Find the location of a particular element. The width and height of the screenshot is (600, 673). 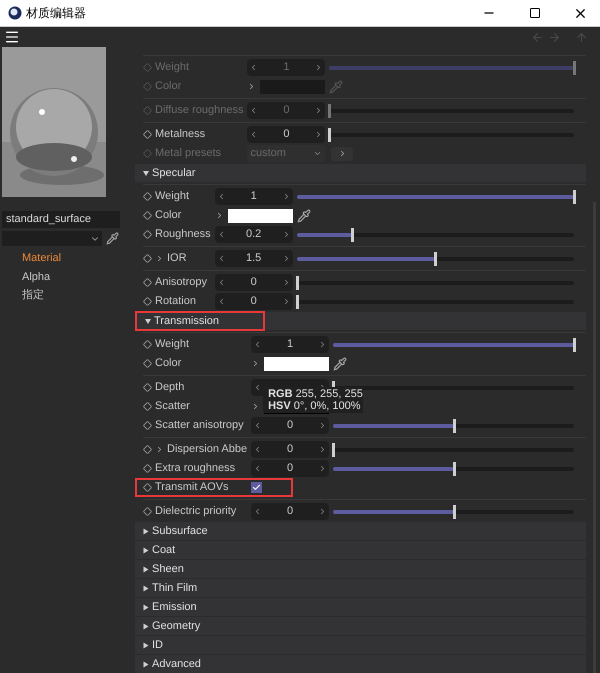

field-label: IOR is located at coordinates (177, 258).